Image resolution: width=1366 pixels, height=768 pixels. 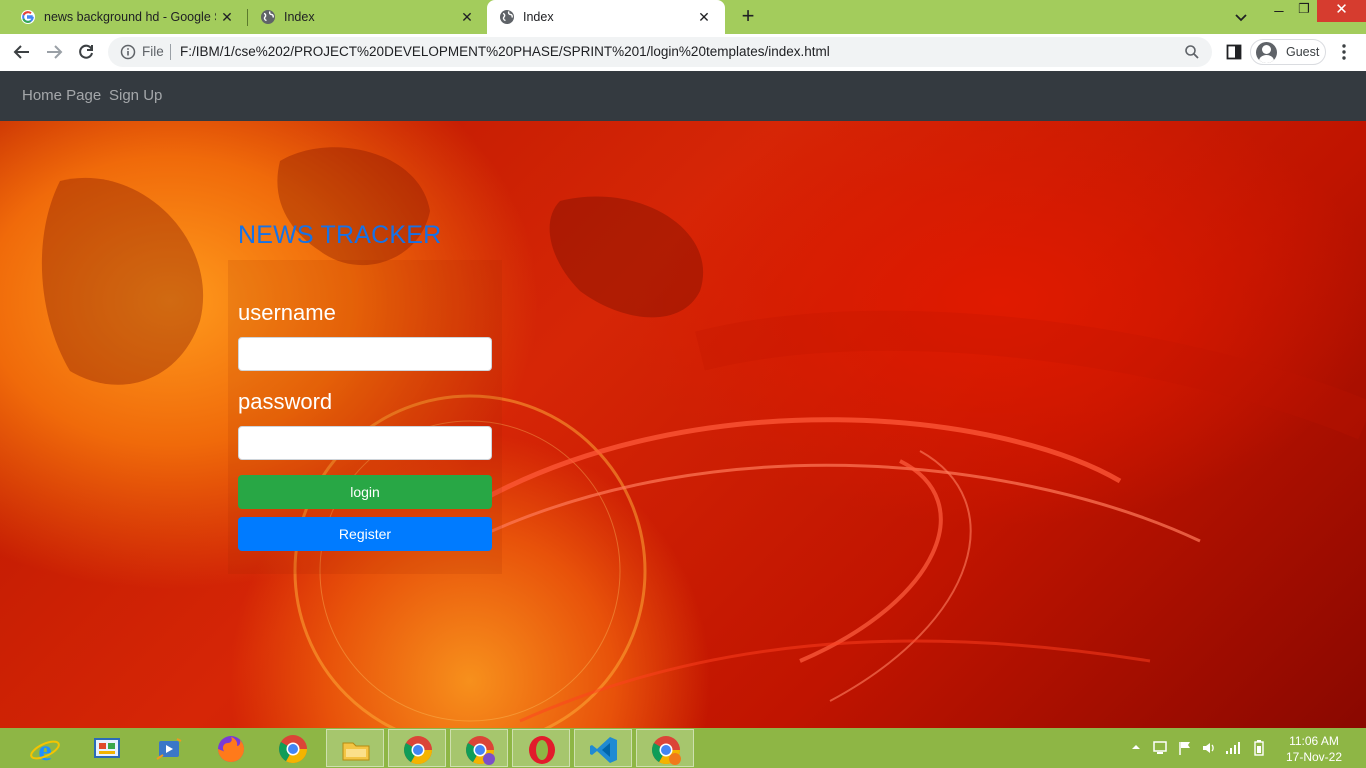 I want to click on battery-icon, so click(x=1259, y=748).